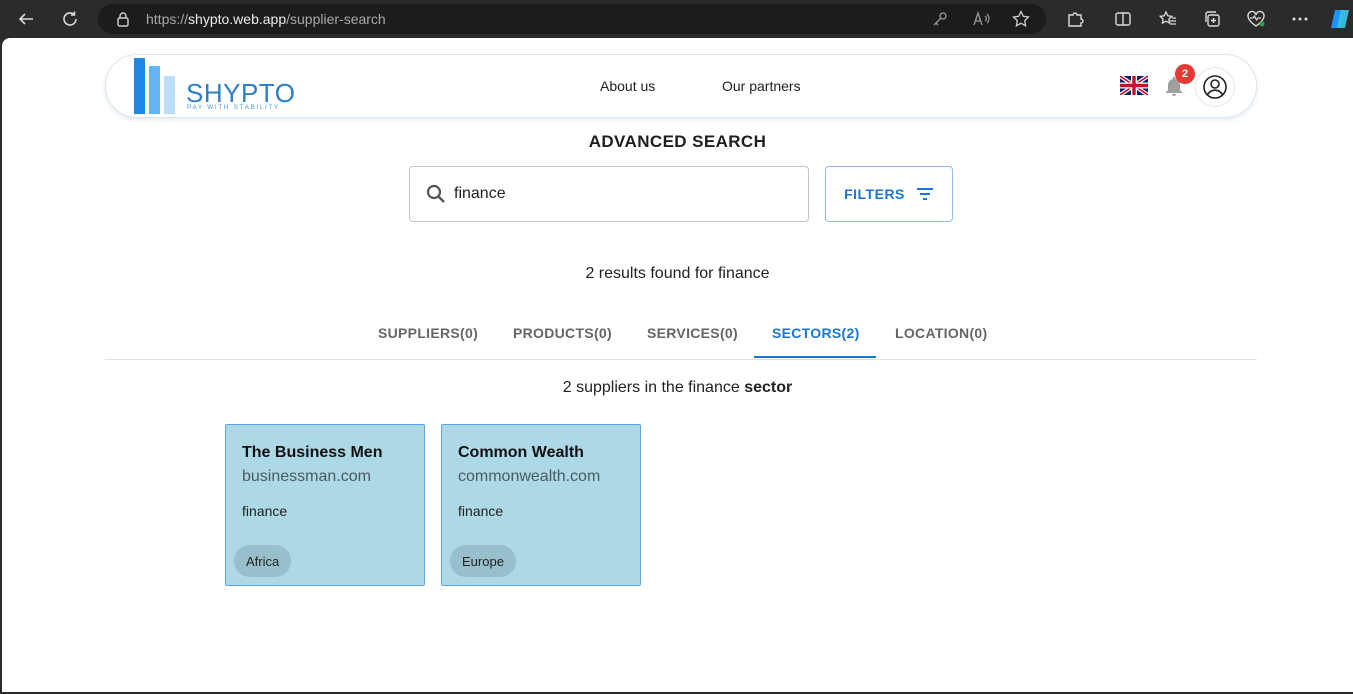 The image size is (1353, 694). Describe the element at coordinates (677, 141) in the screenshot. I see `page-title: ADVANCED SEARCH` at that location.